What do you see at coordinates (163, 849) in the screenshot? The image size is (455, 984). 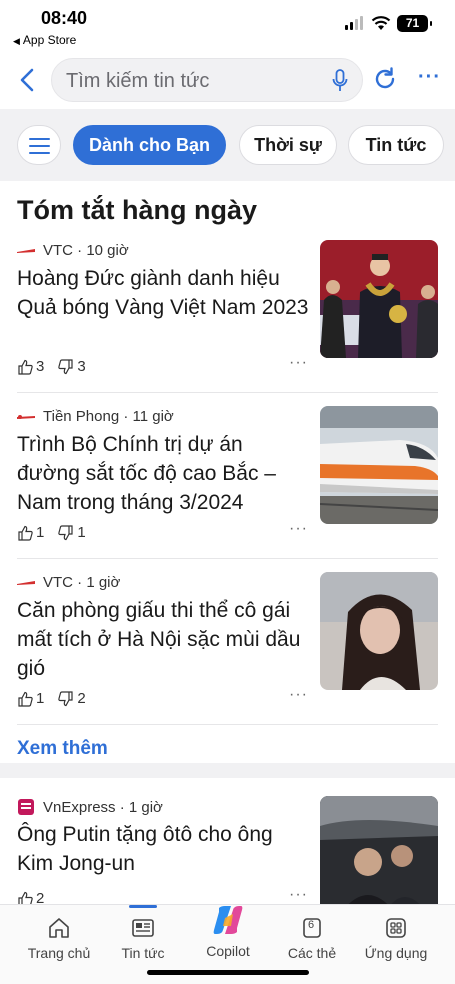 I see `article-headline: Ông Putin tặng ôtô cho ông Kim Jong-un` at bounding box center [163, 849].